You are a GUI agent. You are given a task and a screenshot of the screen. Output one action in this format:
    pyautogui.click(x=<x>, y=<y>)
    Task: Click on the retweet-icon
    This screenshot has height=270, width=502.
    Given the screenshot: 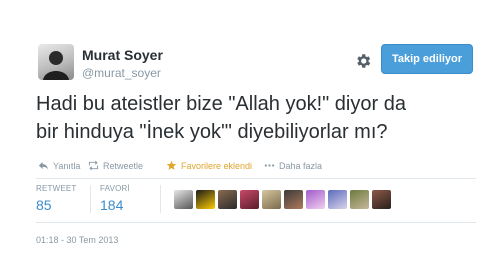 What is the action you would take?
    pyautogui.click(x=93, y=165)
    